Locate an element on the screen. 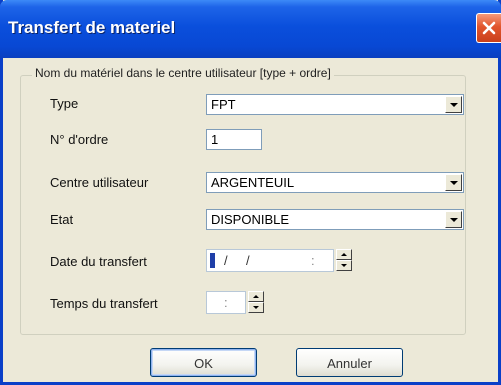  date-input: / / : is located at coordinates (270, 260).